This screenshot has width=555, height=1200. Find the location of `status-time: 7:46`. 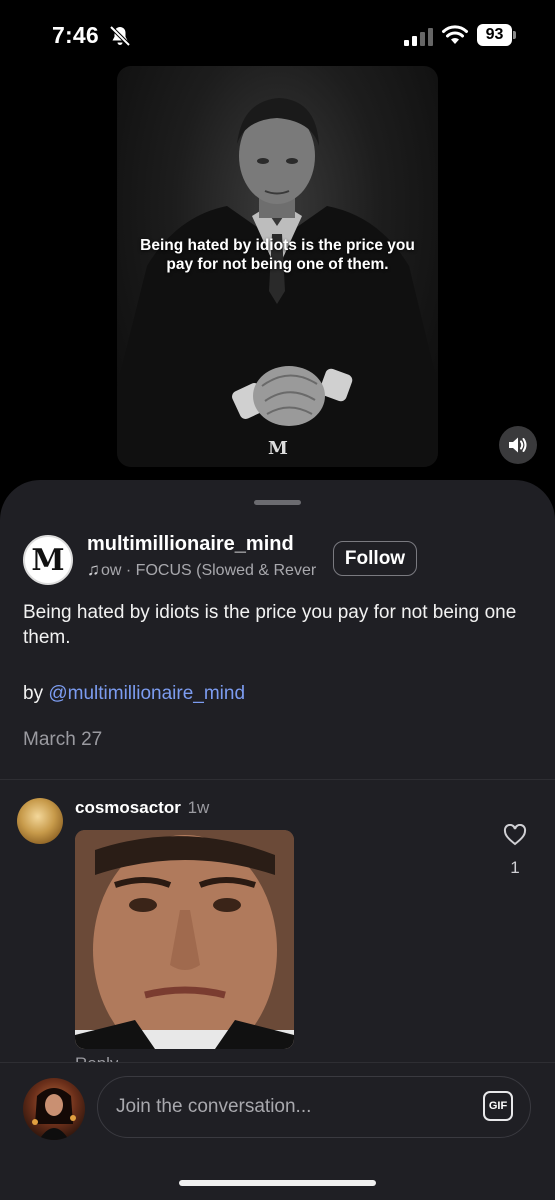

status-time: 7:46 is located at coordinates (75, 35).